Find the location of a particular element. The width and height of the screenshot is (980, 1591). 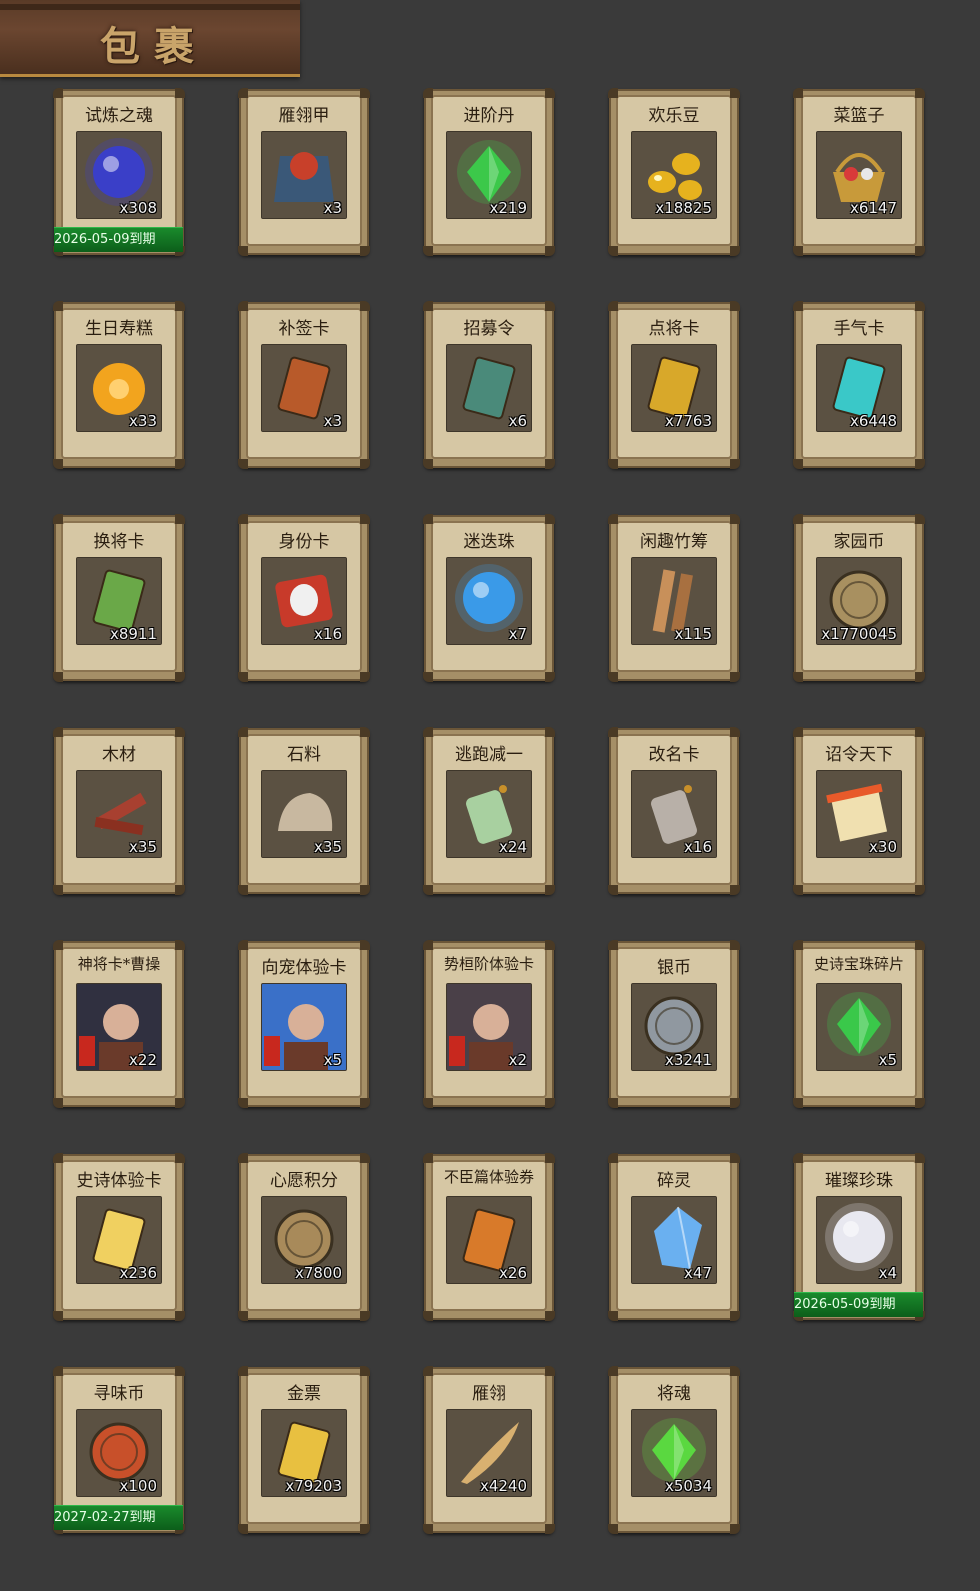

page-title: 包裹 is located at coordinates (154, 46).